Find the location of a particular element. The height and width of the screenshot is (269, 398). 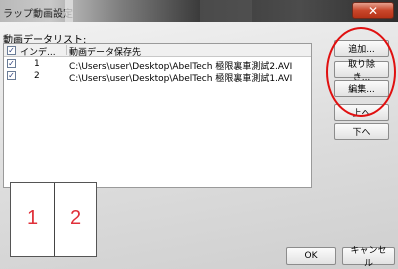

preview-divider is located at coordinates (54, 219).